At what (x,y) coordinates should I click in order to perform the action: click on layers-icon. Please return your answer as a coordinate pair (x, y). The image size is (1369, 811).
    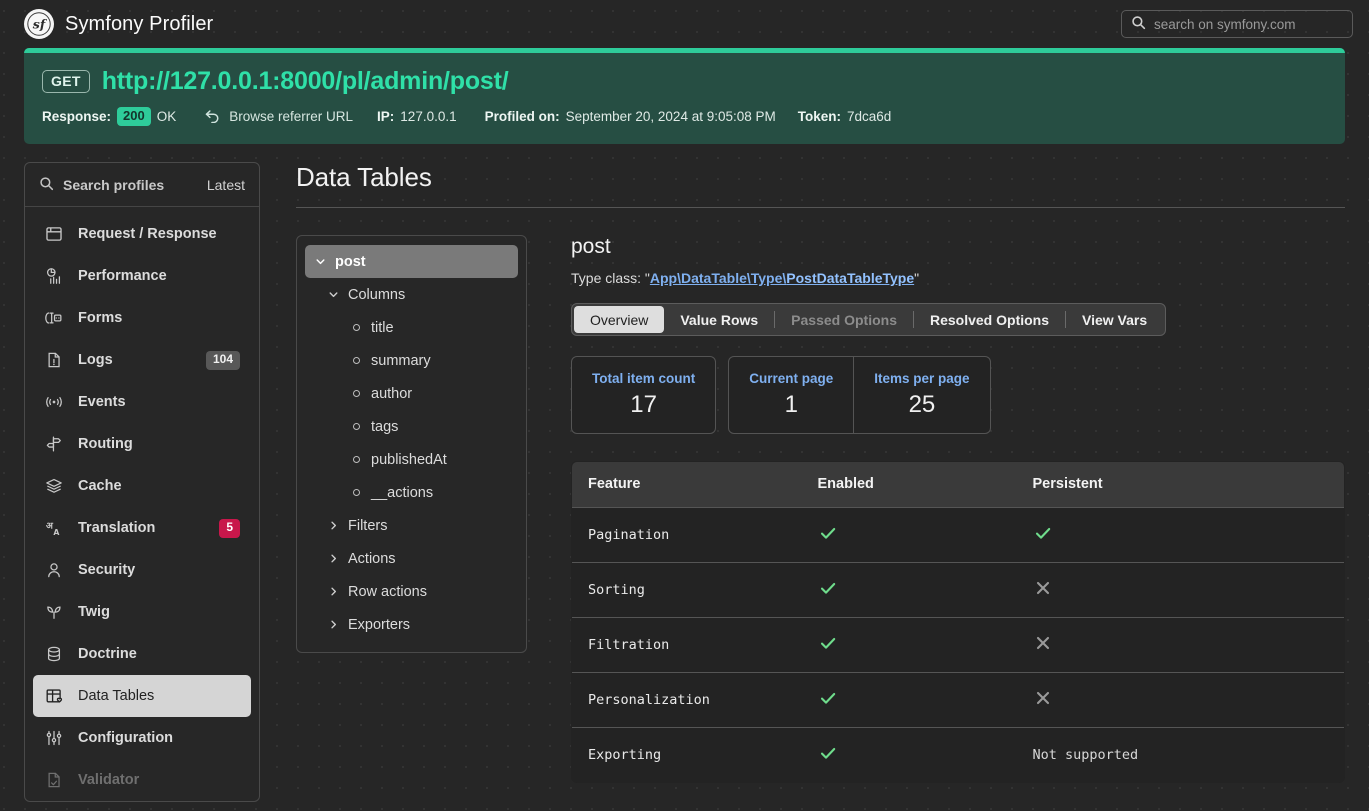
    Looking at the image, I should click on (54, 486).